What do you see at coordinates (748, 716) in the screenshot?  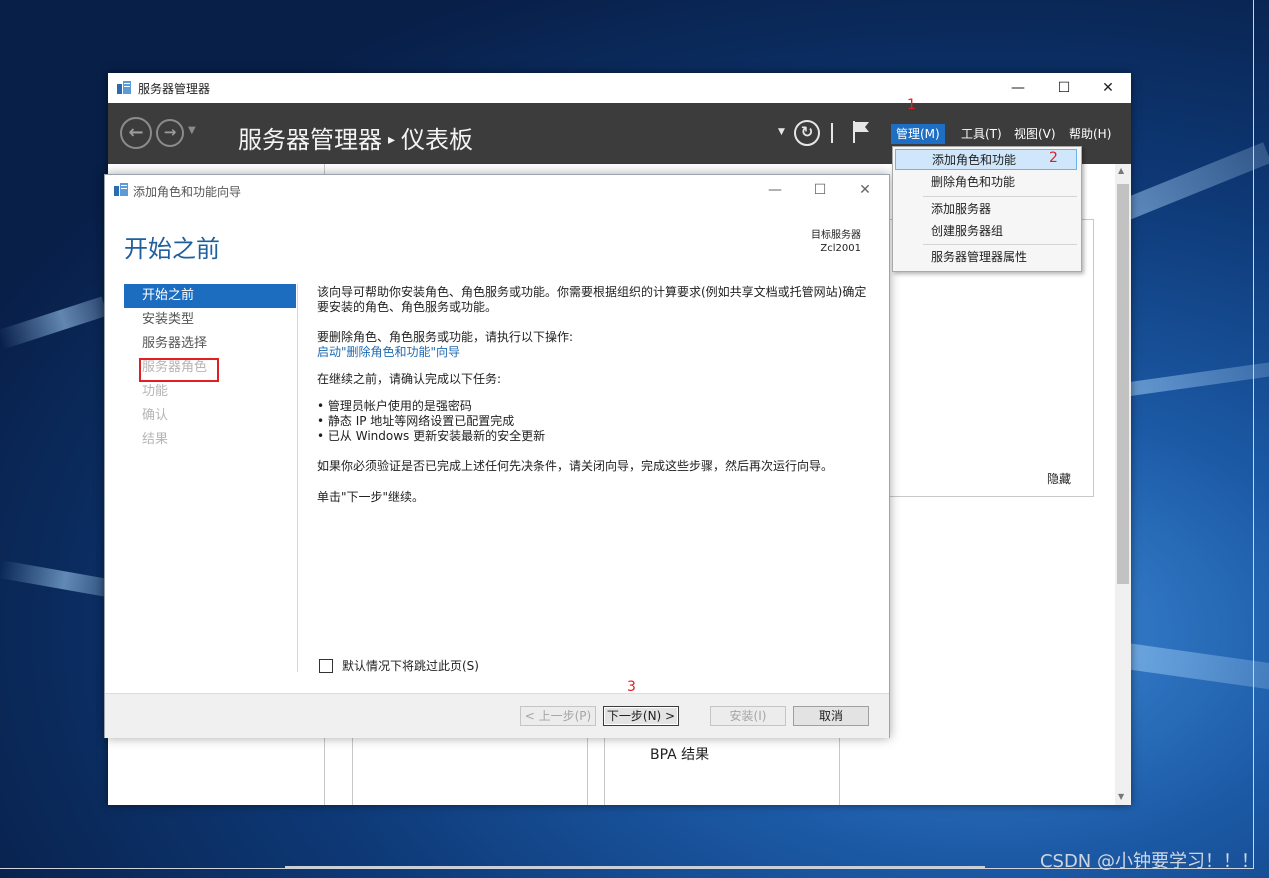 I see `install-button: 安装(I)` at bounding box center [748, 716].